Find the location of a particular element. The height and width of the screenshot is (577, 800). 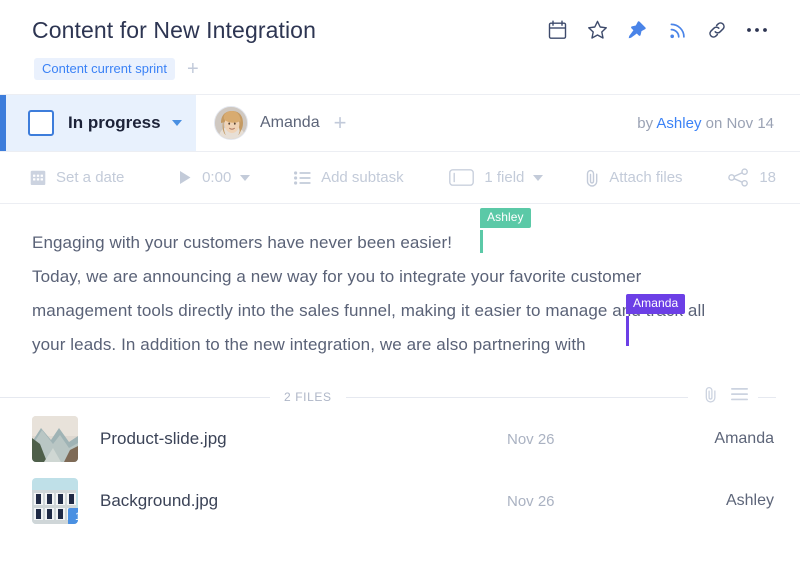

calendar-grid-icon is located at coordinates (38, 177).